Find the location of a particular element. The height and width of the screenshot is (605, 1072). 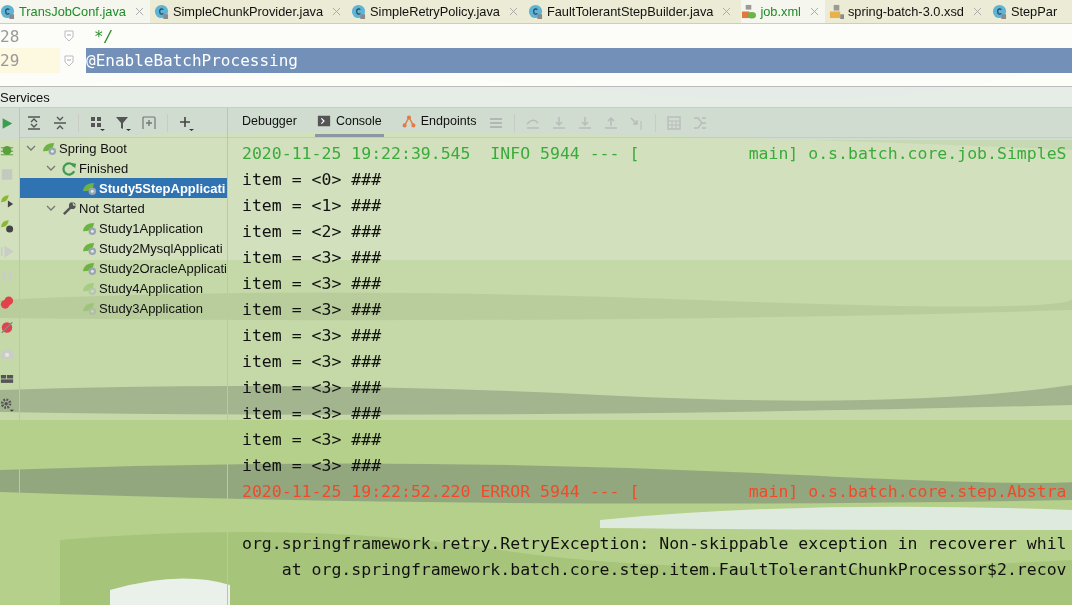

code-line: */ is located at coordinates (104, 36).